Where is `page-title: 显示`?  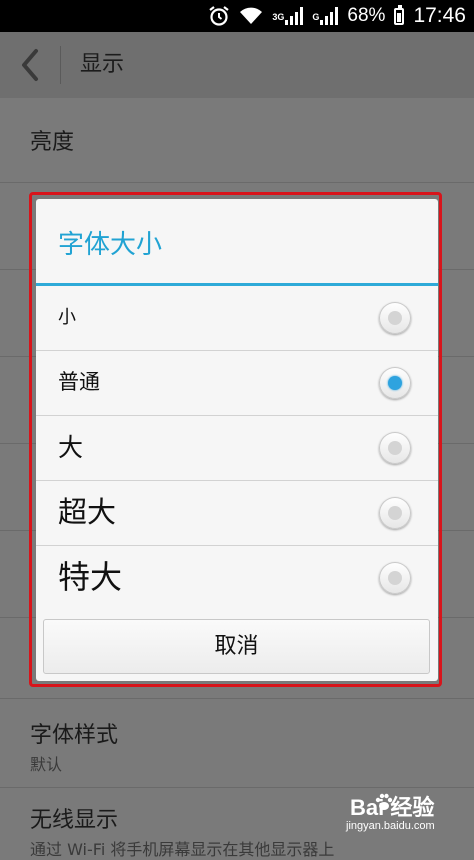
page-title: 显示 is located at coordinates (102, 64).